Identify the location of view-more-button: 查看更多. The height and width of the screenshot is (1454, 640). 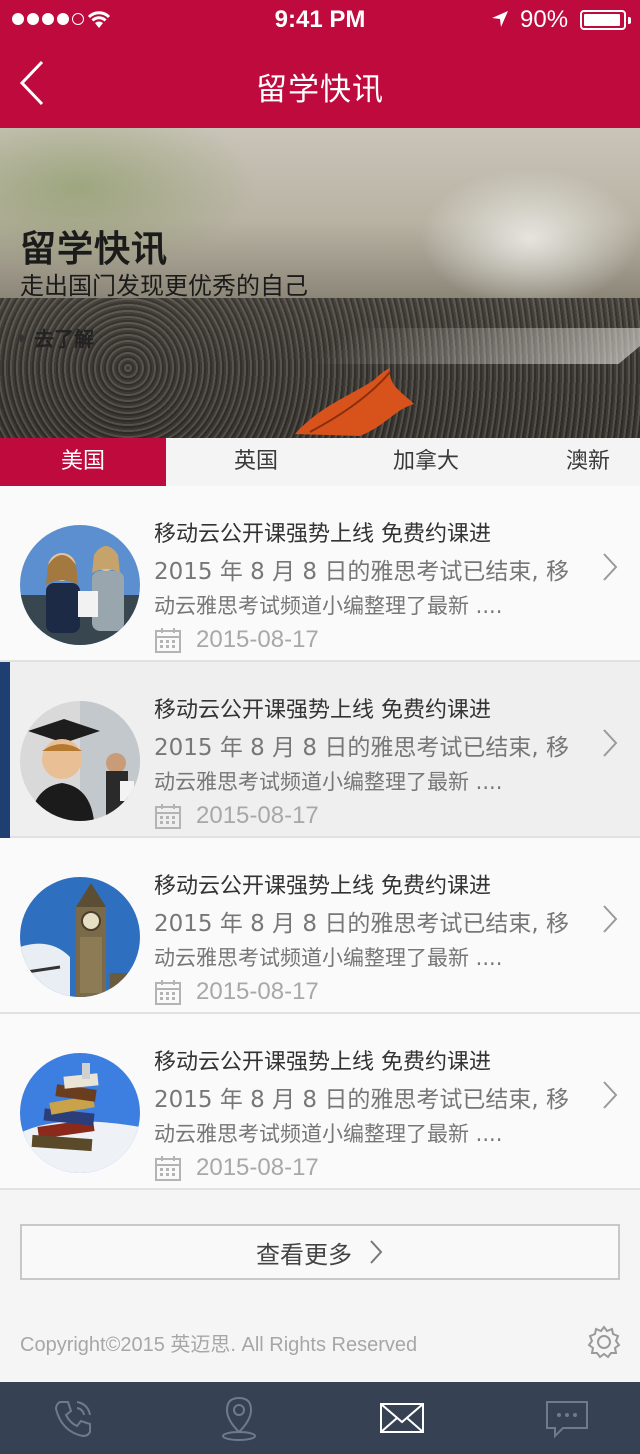
(320, 1252).